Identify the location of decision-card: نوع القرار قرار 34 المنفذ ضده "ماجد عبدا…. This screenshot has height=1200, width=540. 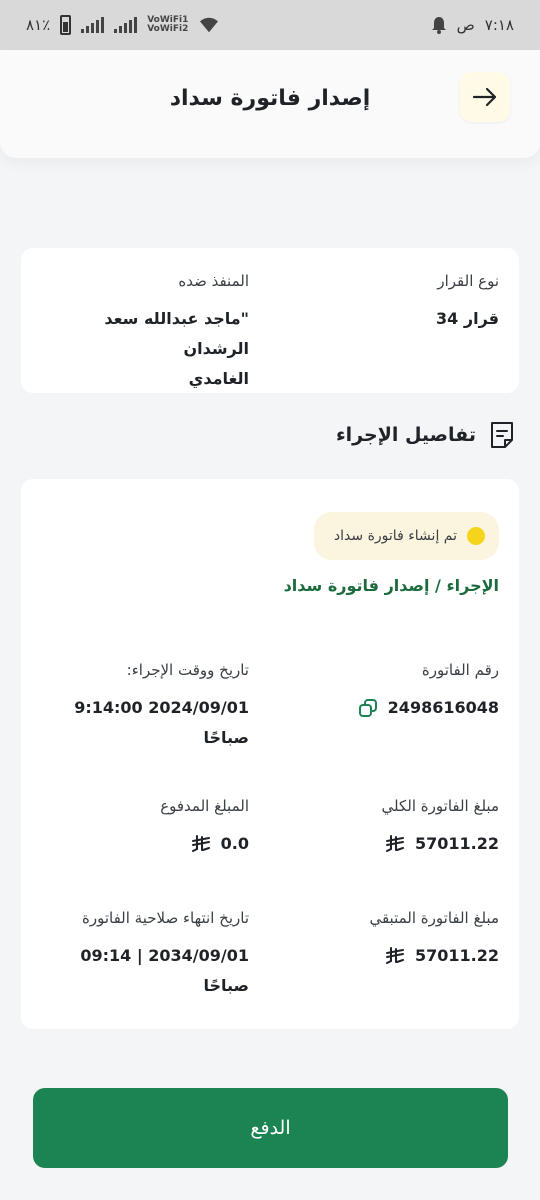
(270, 320).